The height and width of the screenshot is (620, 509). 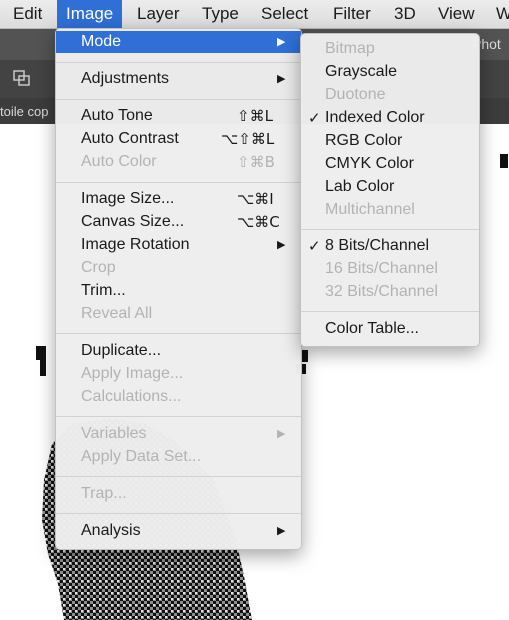 I want to click on menubar-3d: 3D, so click(x=405, y=14).